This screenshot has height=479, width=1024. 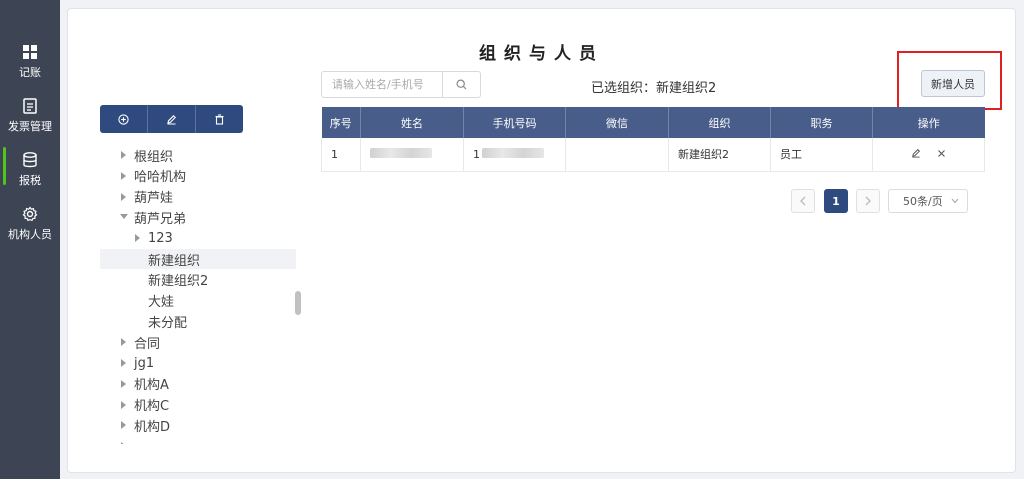 I want to click on add-circle-icon, so click(x=123, y=119).